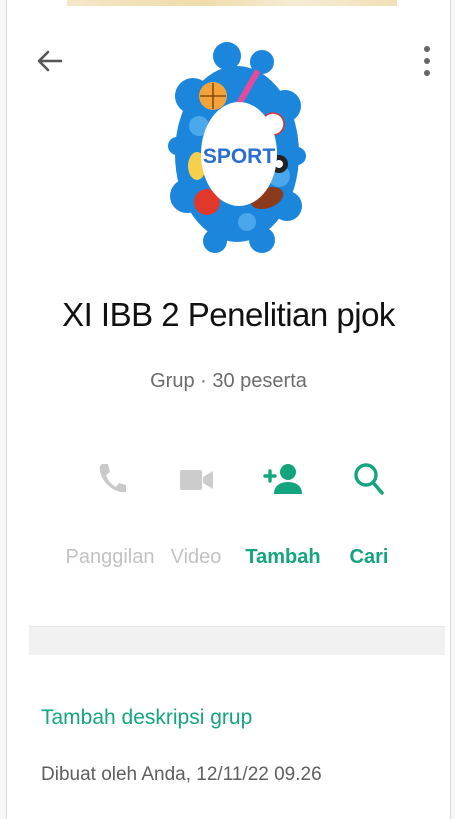  Describe the element at coordinates (228, 314) in the screenshot. I see `group-name: XI IBB 2 Penelitian pjok` at that location.